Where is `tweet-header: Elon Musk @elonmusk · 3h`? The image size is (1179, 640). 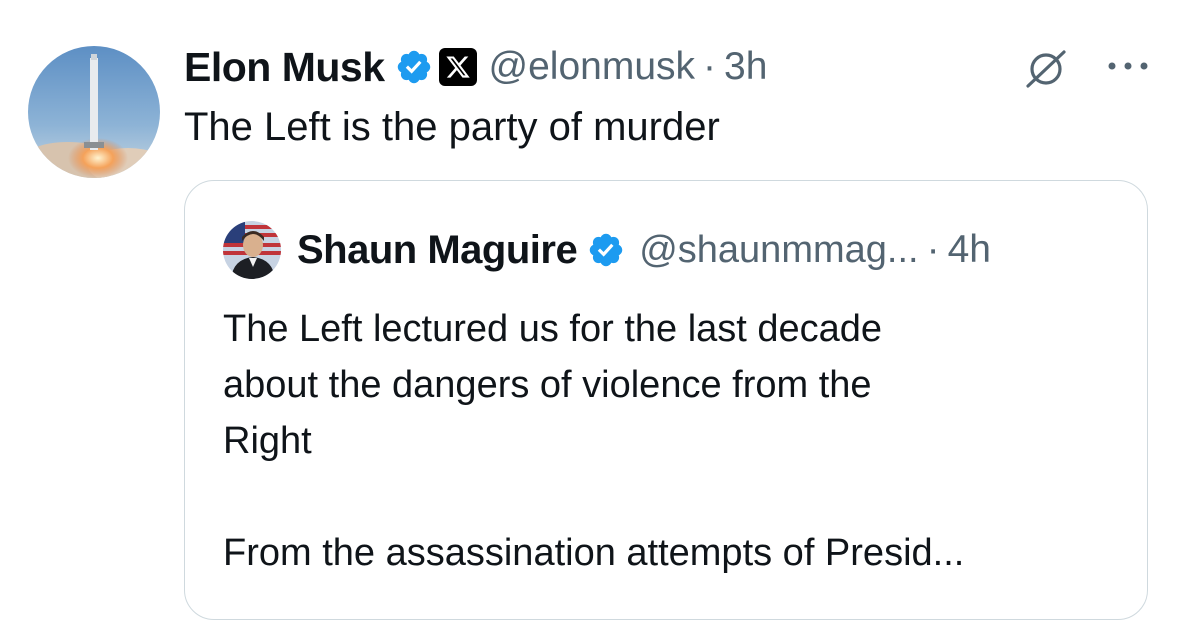 tweet-header: Elon Musk @elonmusk · 3h is located at coordinates (475, 67).